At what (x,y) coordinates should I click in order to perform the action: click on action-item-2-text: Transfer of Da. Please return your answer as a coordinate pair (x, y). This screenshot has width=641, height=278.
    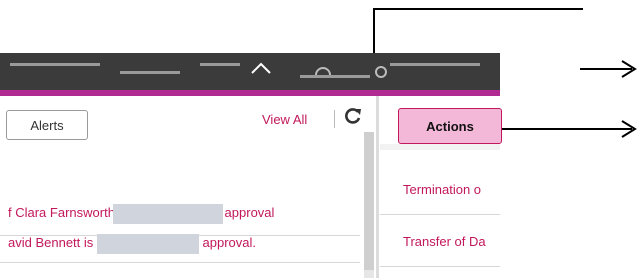
    Looking at the image, I should click on (444, 241).